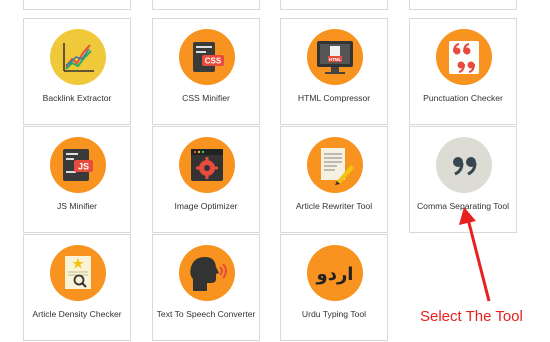  I want to click on document-pencil-icon, so click(335, 165).